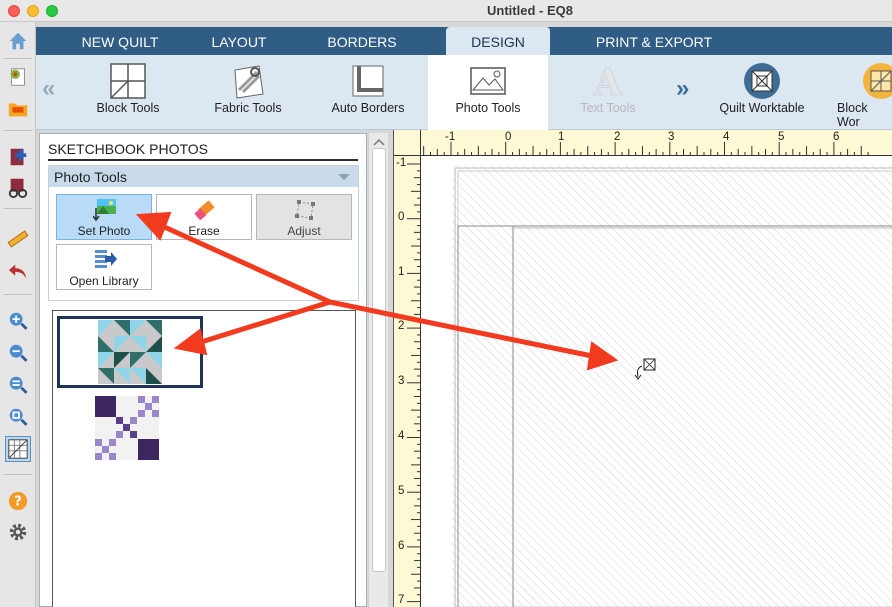 The width and height of the screenshot is (892, 607). Describe the element at coordinates (401, 217) in the screenshot. I see `left-ruler-label: 0` at that location.